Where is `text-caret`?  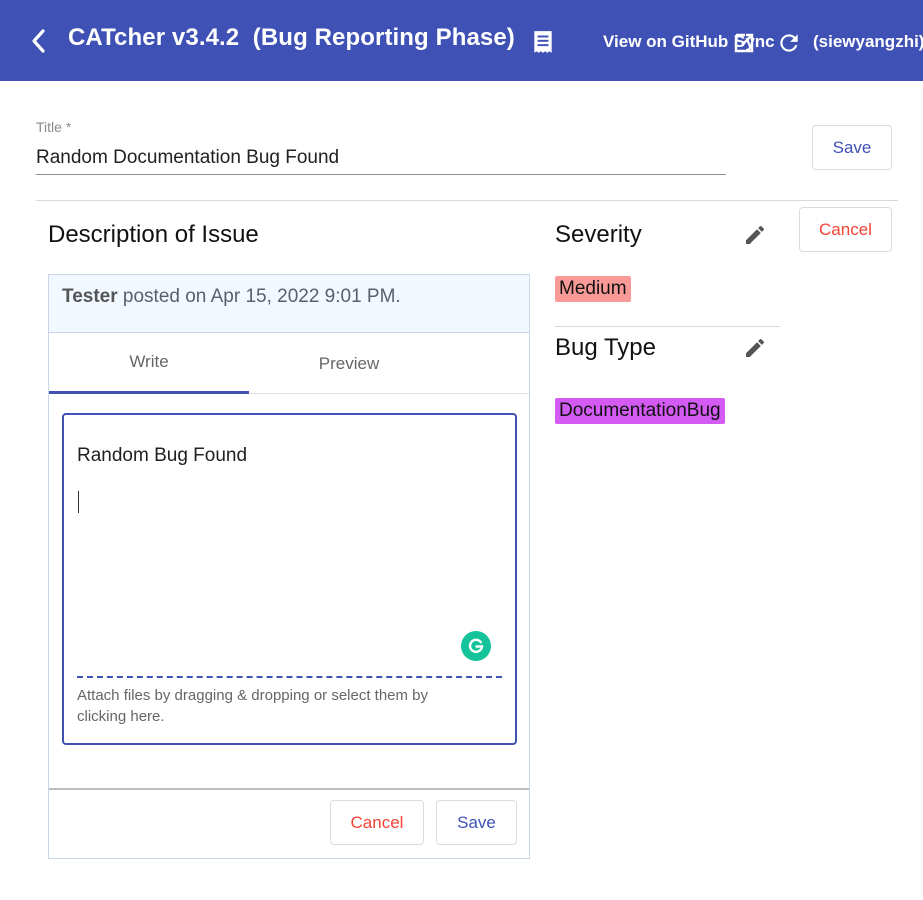 text-caret is located at coordinates (78, 502).